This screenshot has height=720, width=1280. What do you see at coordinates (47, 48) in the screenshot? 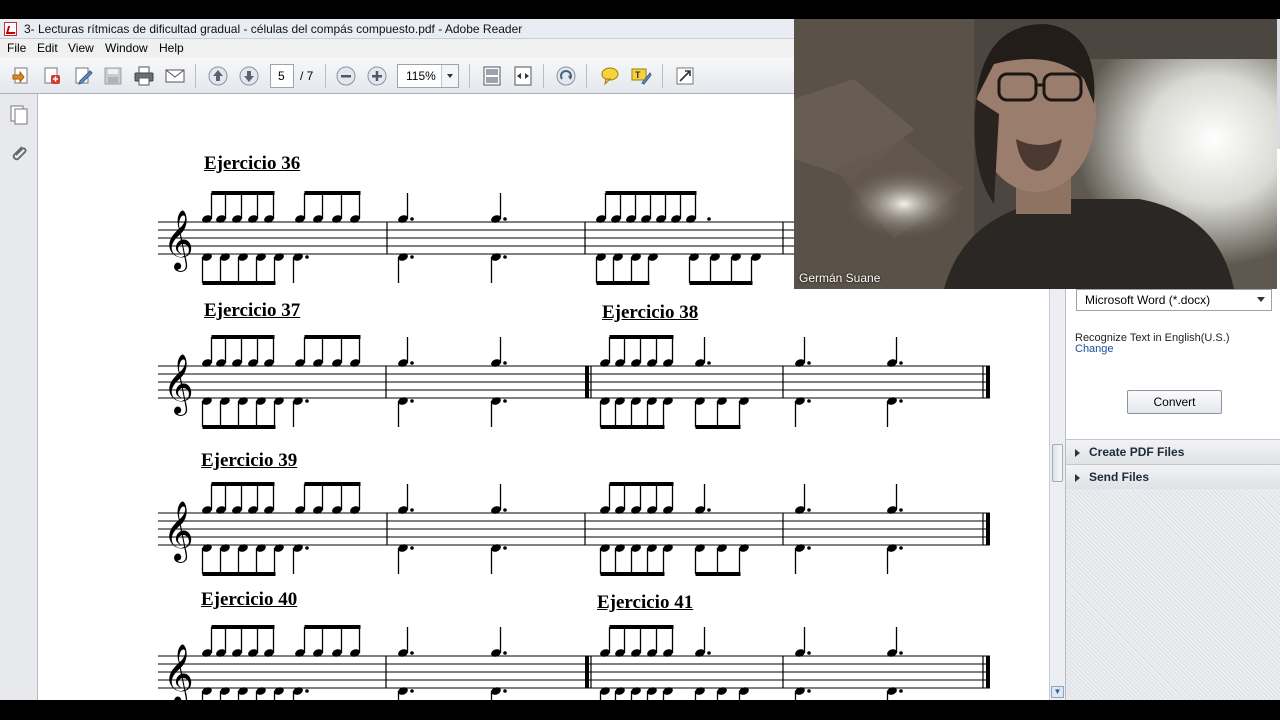
I see `menu-edit: Edit` at bounding box center [47, 48].